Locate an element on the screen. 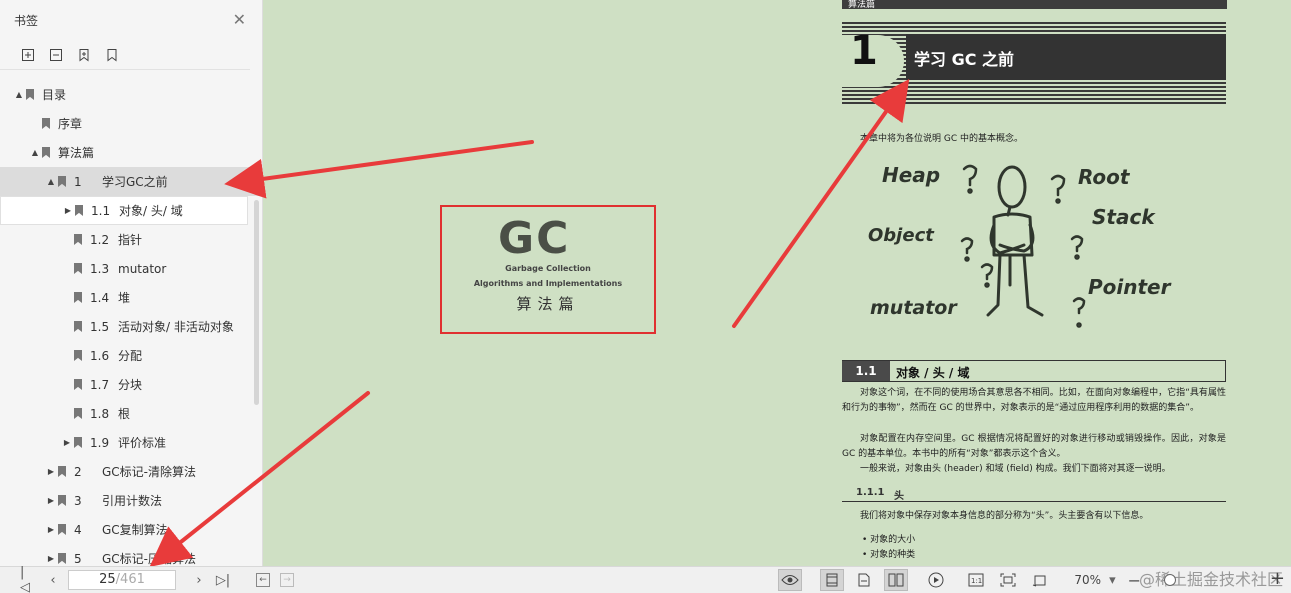 Image resolution: width=1291 pixels, height=593 pixels. tree-item-1-2: 1.2 指针 is located at coordinates (131, 239).